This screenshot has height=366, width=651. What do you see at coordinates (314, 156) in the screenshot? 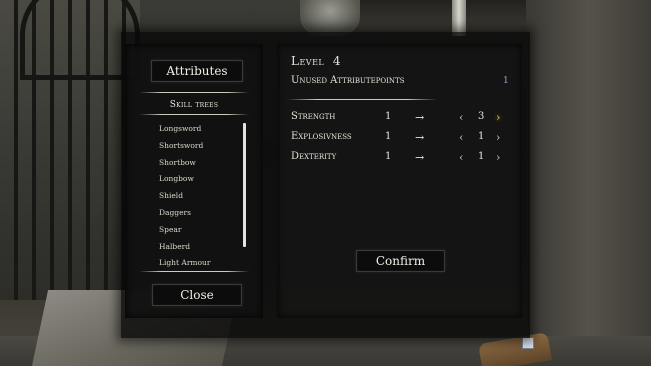
I see `attribute-name: Dexterity` at bounding box center [314, 156].